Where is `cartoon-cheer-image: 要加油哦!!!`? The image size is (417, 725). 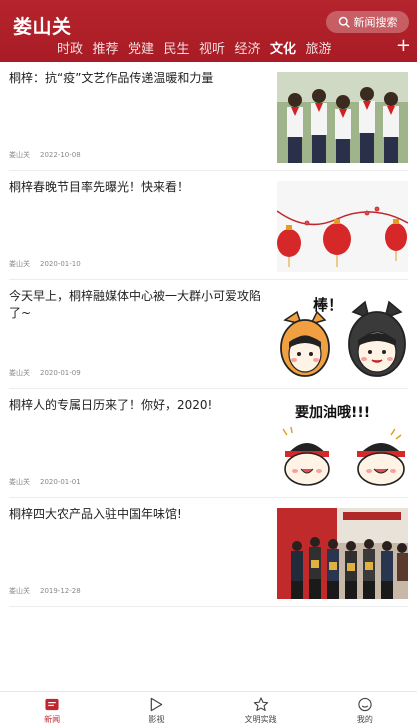
cartoon-cheer-image: 要加油哦!!! is located at coordinates (342, 444).